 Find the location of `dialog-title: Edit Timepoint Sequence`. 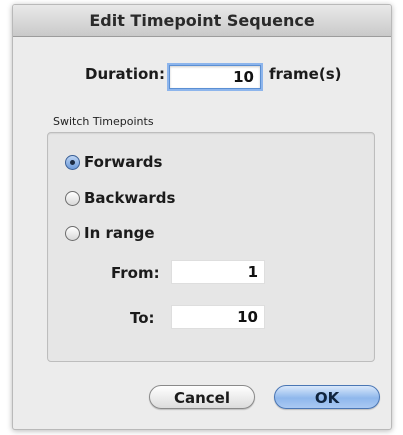

dialog-title: Edit Timepoint Sequence is located at coordinates (202, 21).